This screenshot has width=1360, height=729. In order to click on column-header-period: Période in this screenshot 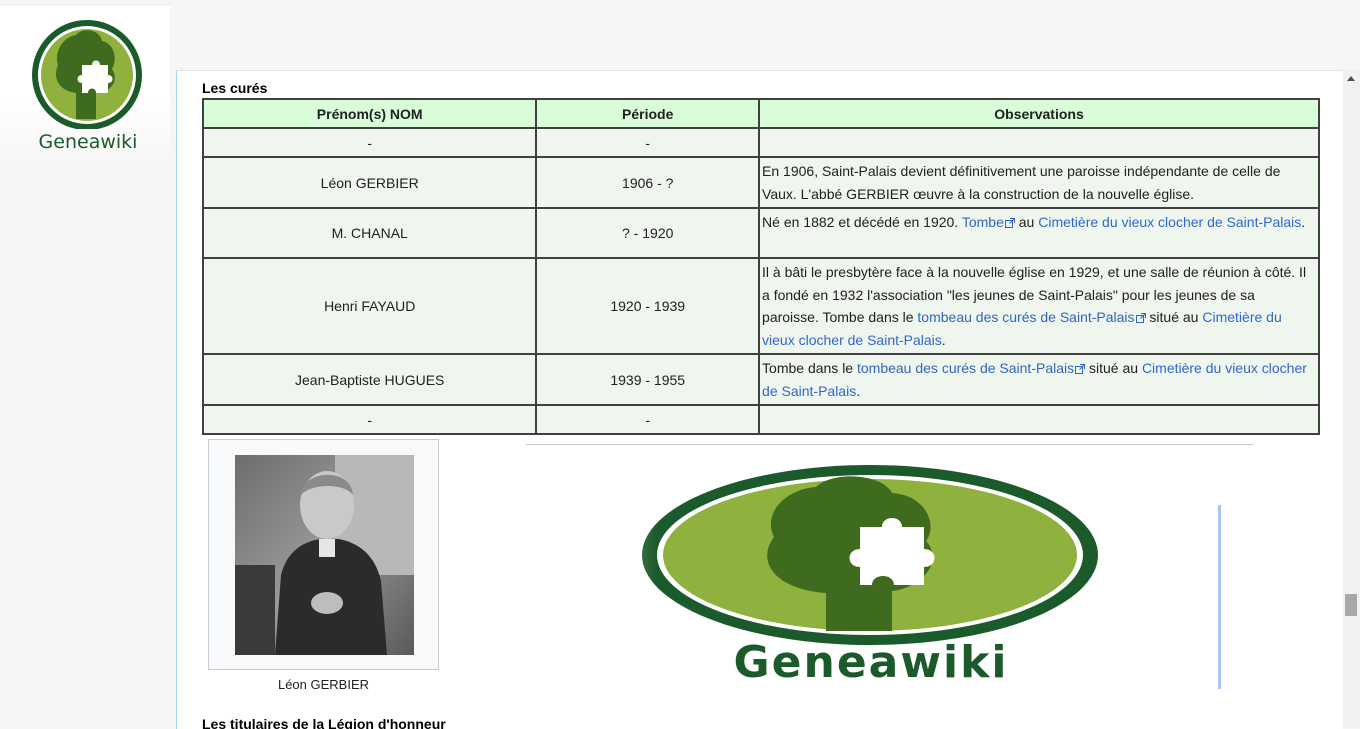, I will do `click(648, 113)`.